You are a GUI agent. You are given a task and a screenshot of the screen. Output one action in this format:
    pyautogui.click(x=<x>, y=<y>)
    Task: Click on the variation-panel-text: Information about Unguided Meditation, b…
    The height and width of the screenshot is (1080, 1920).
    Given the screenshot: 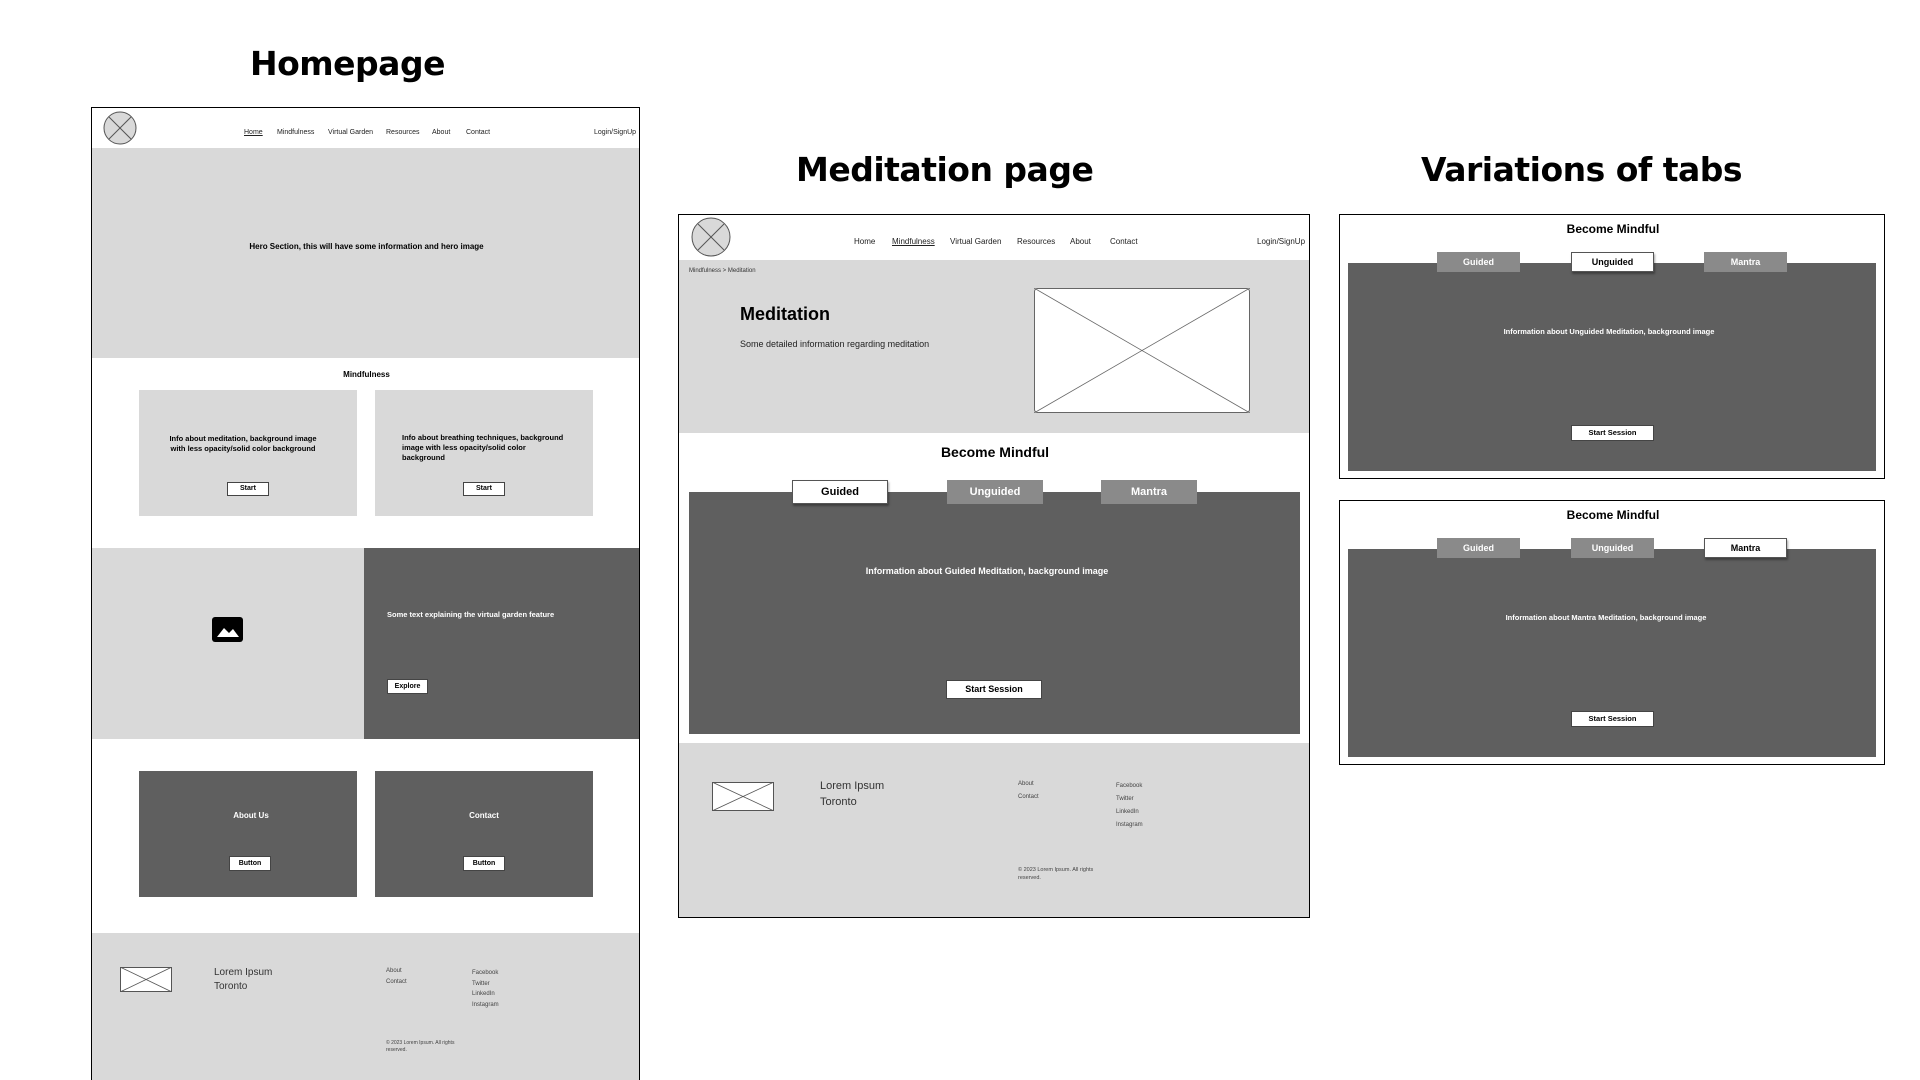 What is the action you would take?
    pyautogui.click(x=1609, y=331)
    